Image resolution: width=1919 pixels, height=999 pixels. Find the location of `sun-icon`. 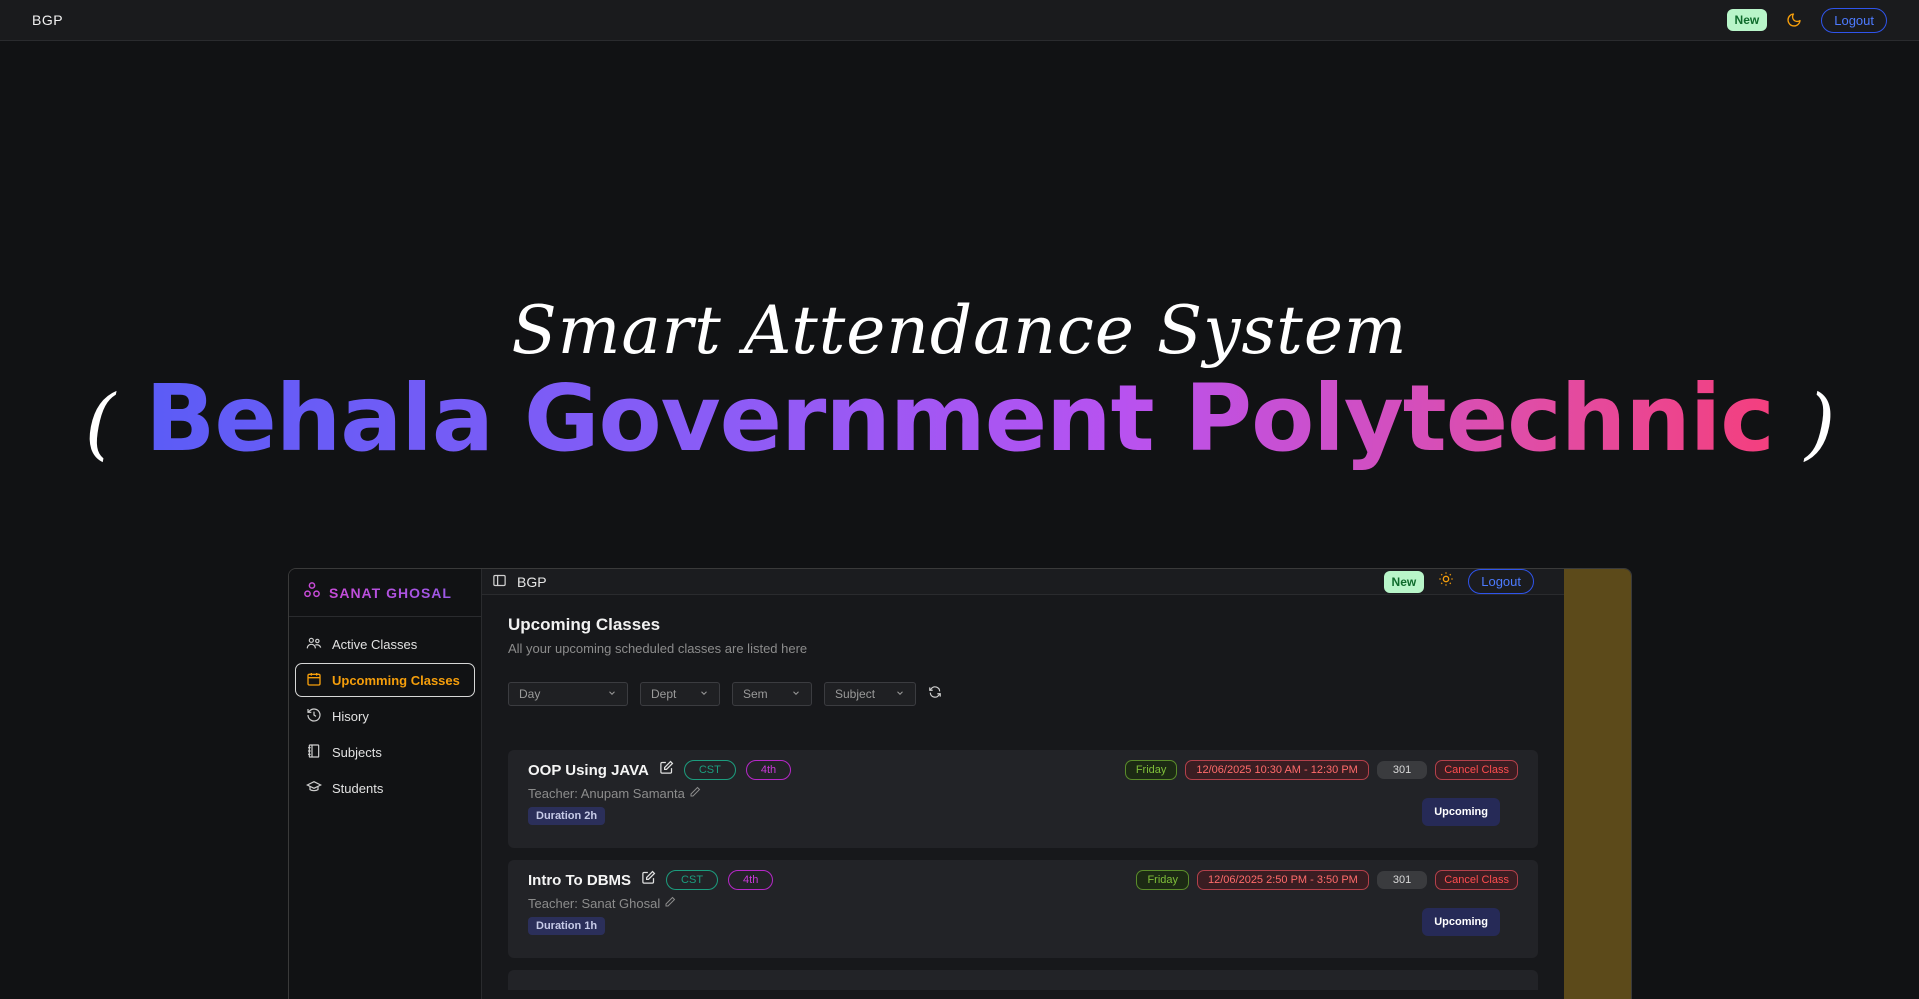

sun-icon is located at coordinates (1446, 581).